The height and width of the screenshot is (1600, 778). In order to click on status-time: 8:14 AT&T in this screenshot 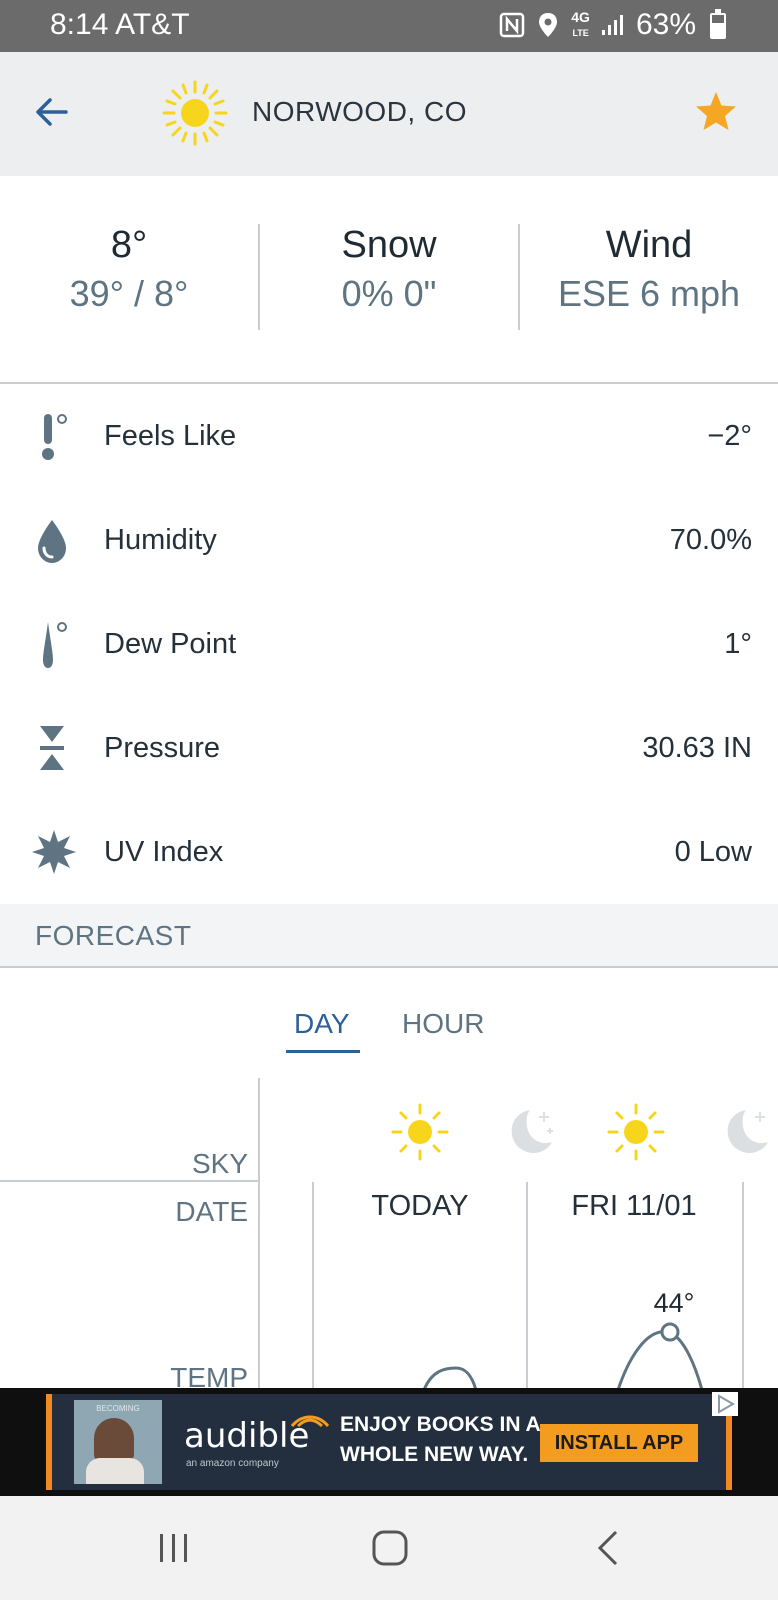, I will do `click(120, 25)`.